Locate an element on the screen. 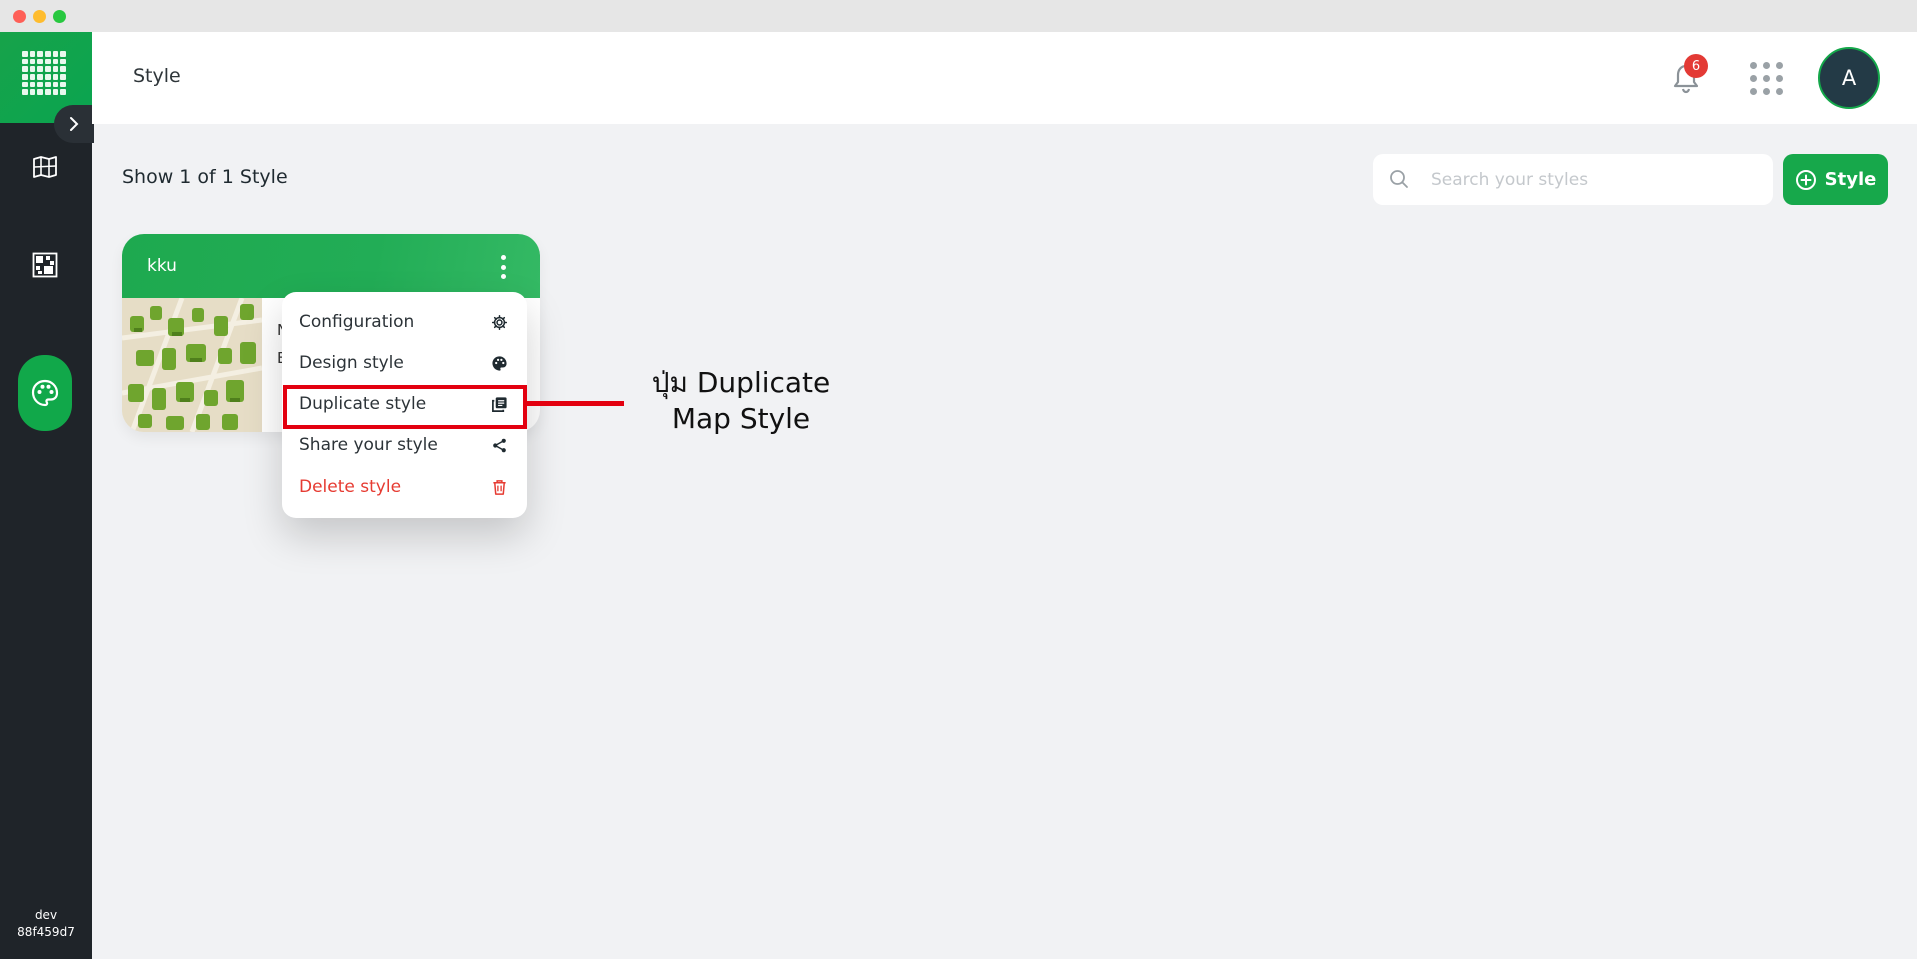  close-window-button is located at coordinates (19, 16).